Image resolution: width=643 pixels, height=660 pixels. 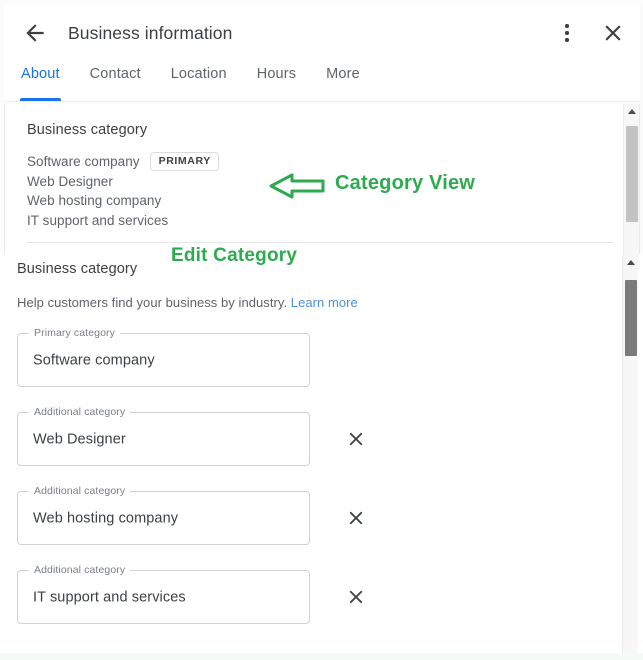 What do you see at coordinates (106, 518) in the screenshot?
I see `field-value: Web hosting company` at bounding box center [106, 518].